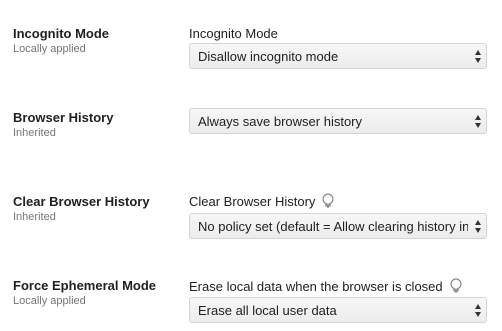 This screenshot has height=331, width=502. I want to click on force-ephemeral-mode-select: Erase all local user data, so click(338, 310).